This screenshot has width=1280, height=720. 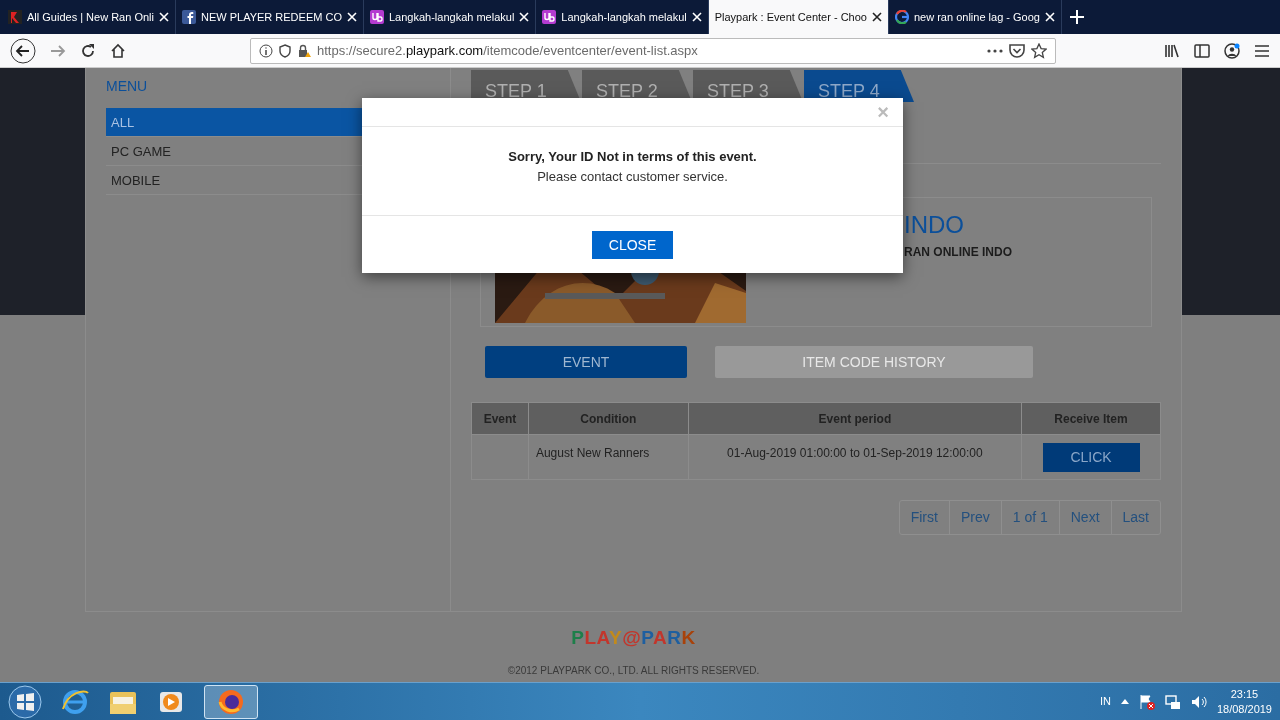 I want to click on menu-heading: MENU, so click(x=127, y=86).